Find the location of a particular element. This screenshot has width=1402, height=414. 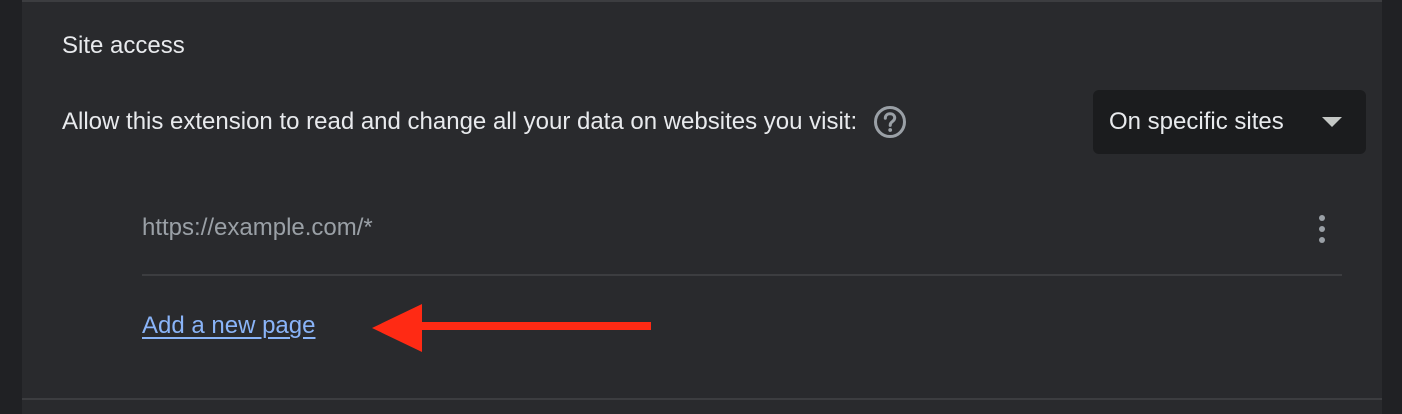

caret-down-icon is located at coordinates (1332, 122).